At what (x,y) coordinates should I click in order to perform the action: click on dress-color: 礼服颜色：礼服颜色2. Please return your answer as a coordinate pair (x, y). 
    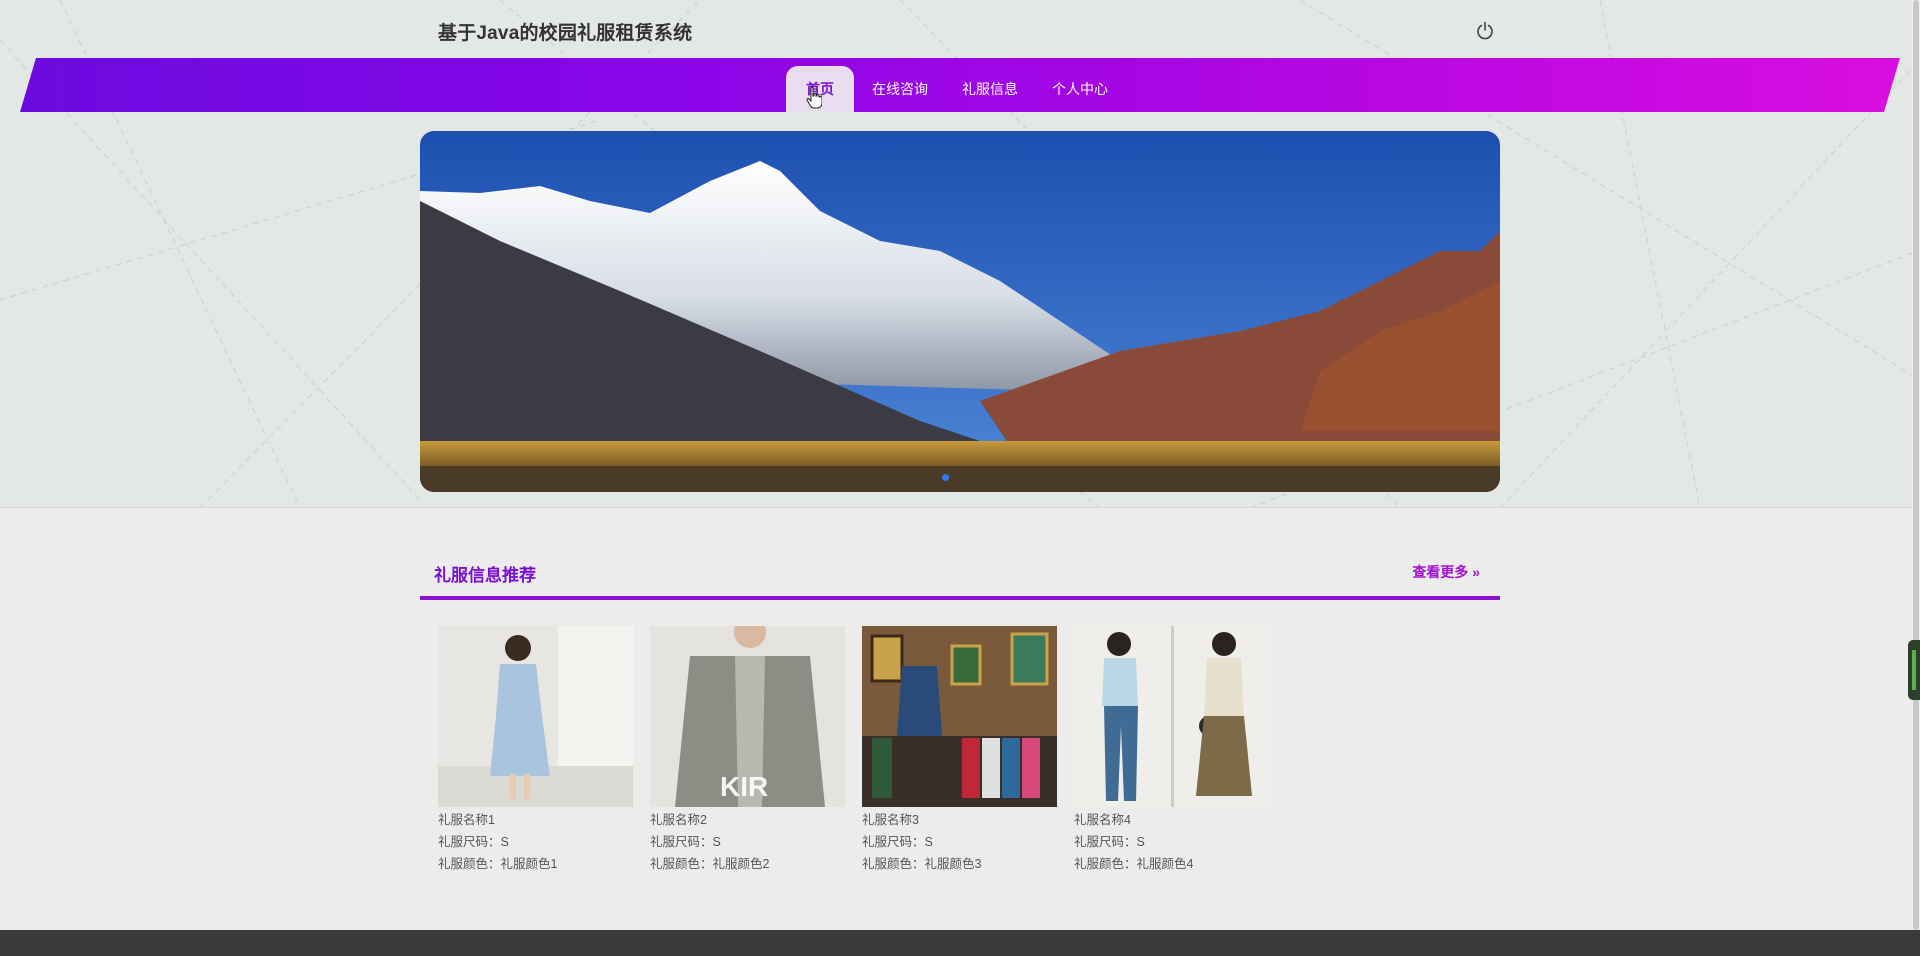
    Looking at the image, I should click on (710, 864).